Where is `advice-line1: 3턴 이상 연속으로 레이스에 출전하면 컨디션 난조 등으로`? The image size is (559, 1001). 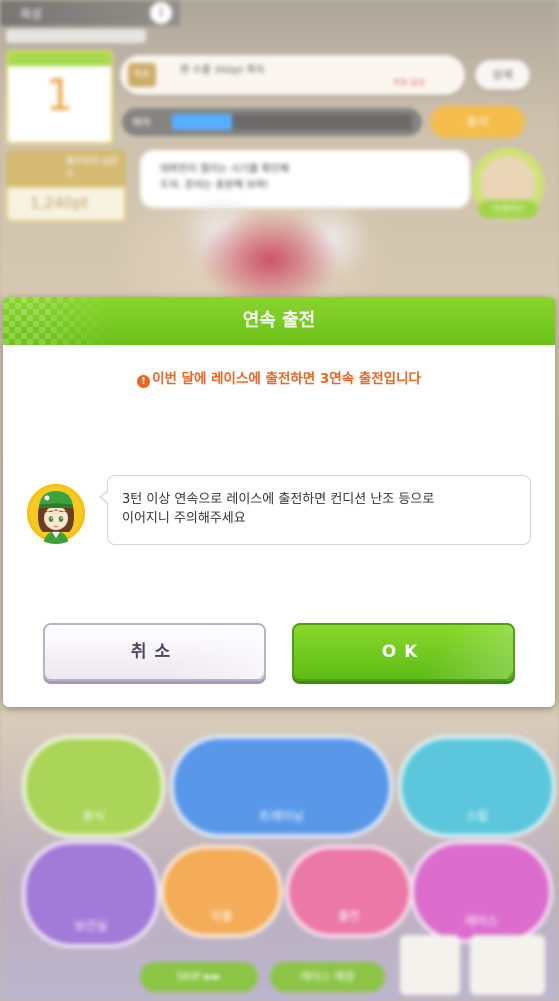 advice-line1: 3턴 이상 연속으로 레이스에 출전하면 컨디션 난조 등으로 is located at coordinates (278, 499).